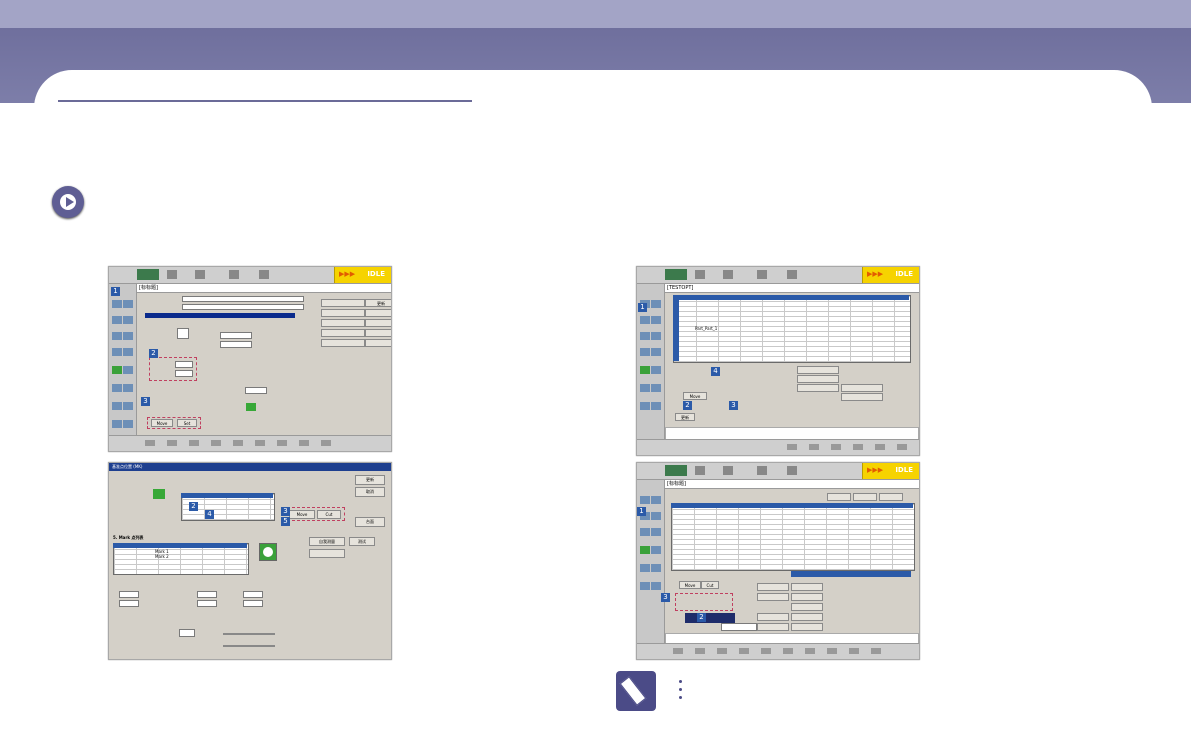  Describe the element at coordinates (193, 506) in the screenshot. I see `badge-2: 2` at that location.